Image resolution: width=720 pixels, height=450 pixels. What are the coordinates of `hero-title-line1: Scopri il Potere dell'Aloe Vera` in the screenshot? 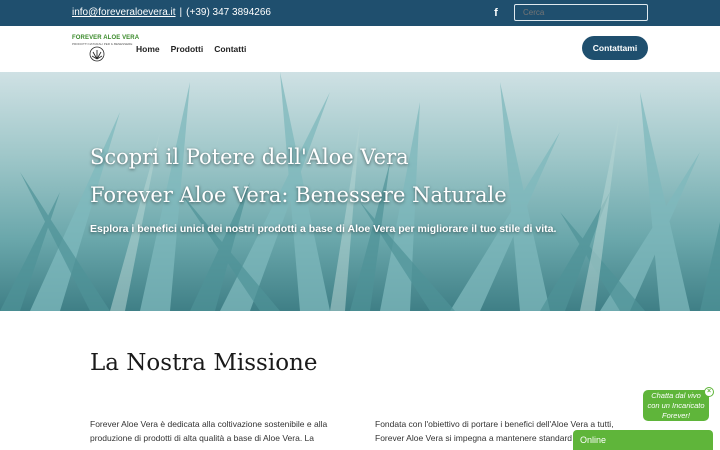 It's located at (249, 157).